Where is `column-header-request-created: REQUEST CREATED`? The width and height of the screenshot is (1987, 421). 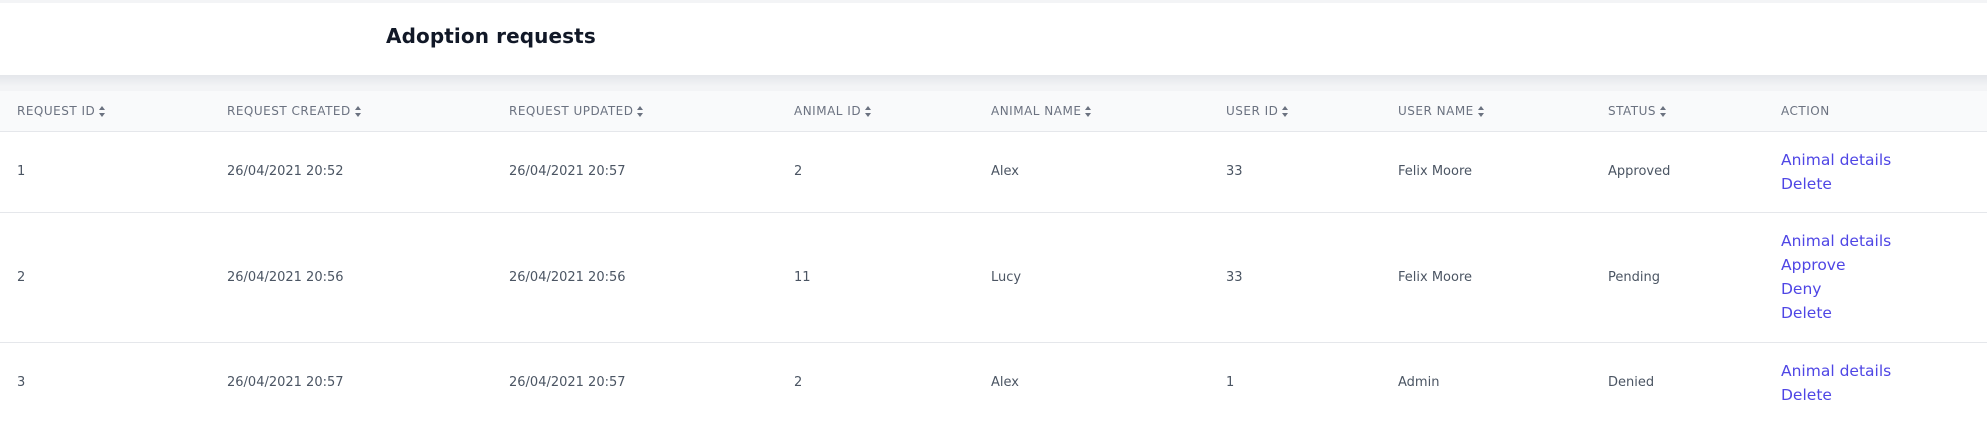 column-header-request-created: REQUEST CREATED is located at coordinates (351, 111).